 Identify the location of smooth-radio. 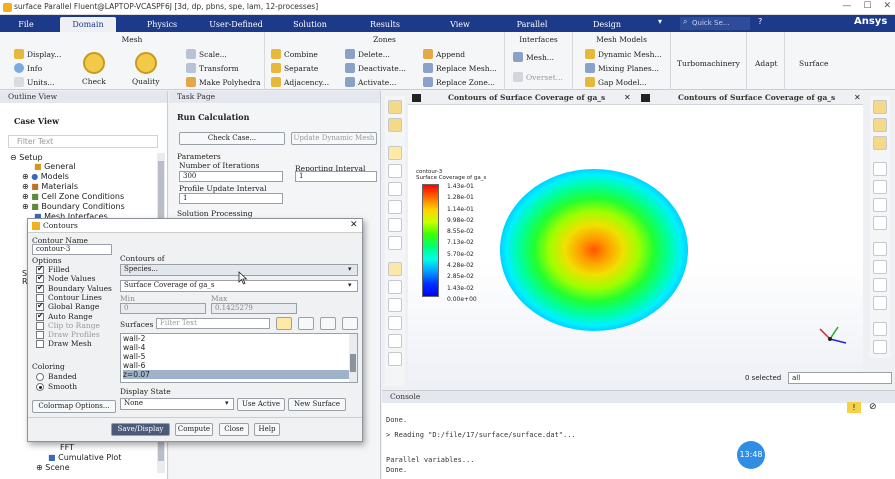
(40, 387).